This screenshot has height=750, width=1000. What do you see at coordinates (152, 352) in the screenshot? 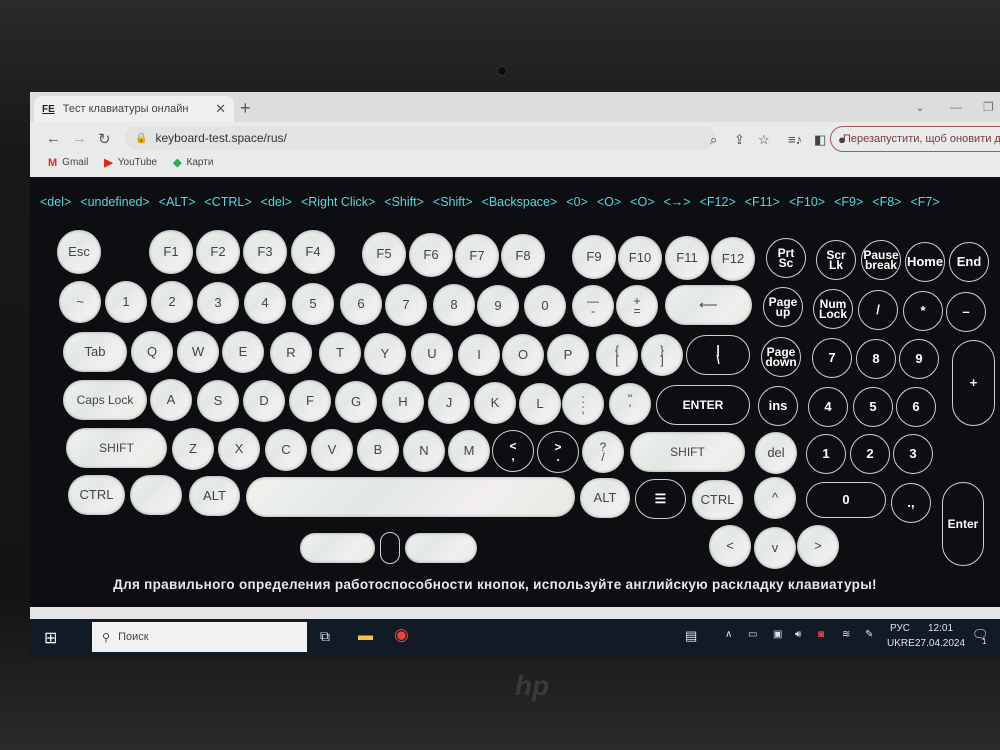
I see `key-q: Q` at bounding box center [152, 352].